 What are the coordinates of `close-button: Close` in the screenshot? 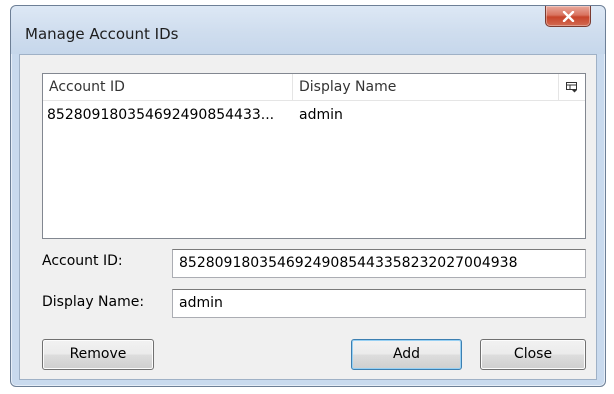 It's located at (533, 354).